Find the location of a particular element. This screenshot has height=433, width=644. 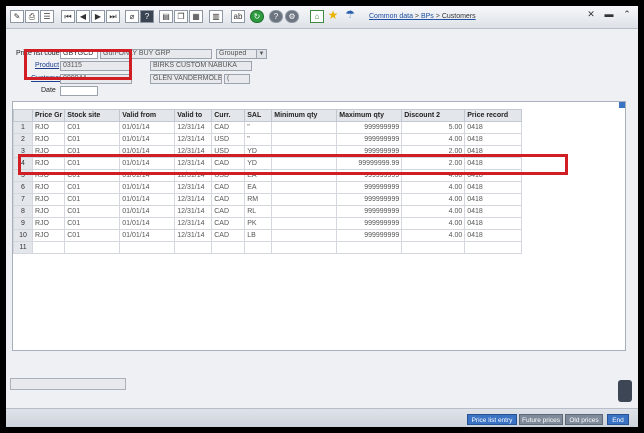

column-header: Stock site is located at coordinates (92, 115).